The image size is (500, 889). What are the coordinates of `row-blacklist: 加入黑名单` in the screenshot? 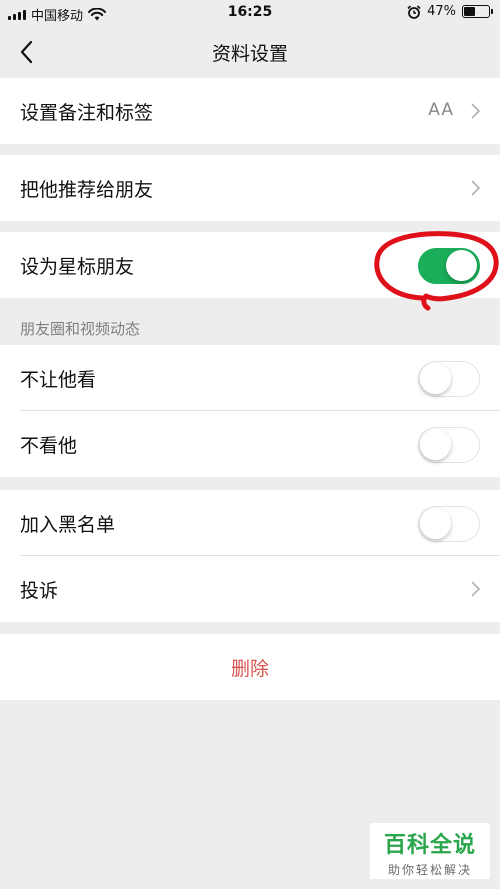 It's located at (250, 523).